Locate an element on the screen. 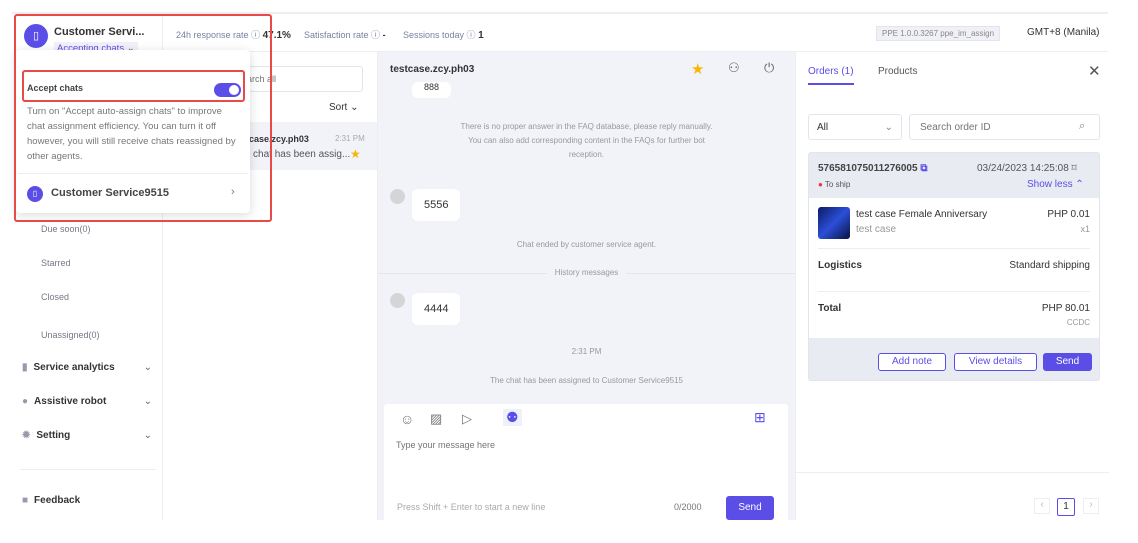 Image resolution: width=1138 pixels, height=543 pixels. tab-orders: Orders (1) is located at coordinates (831, 75).